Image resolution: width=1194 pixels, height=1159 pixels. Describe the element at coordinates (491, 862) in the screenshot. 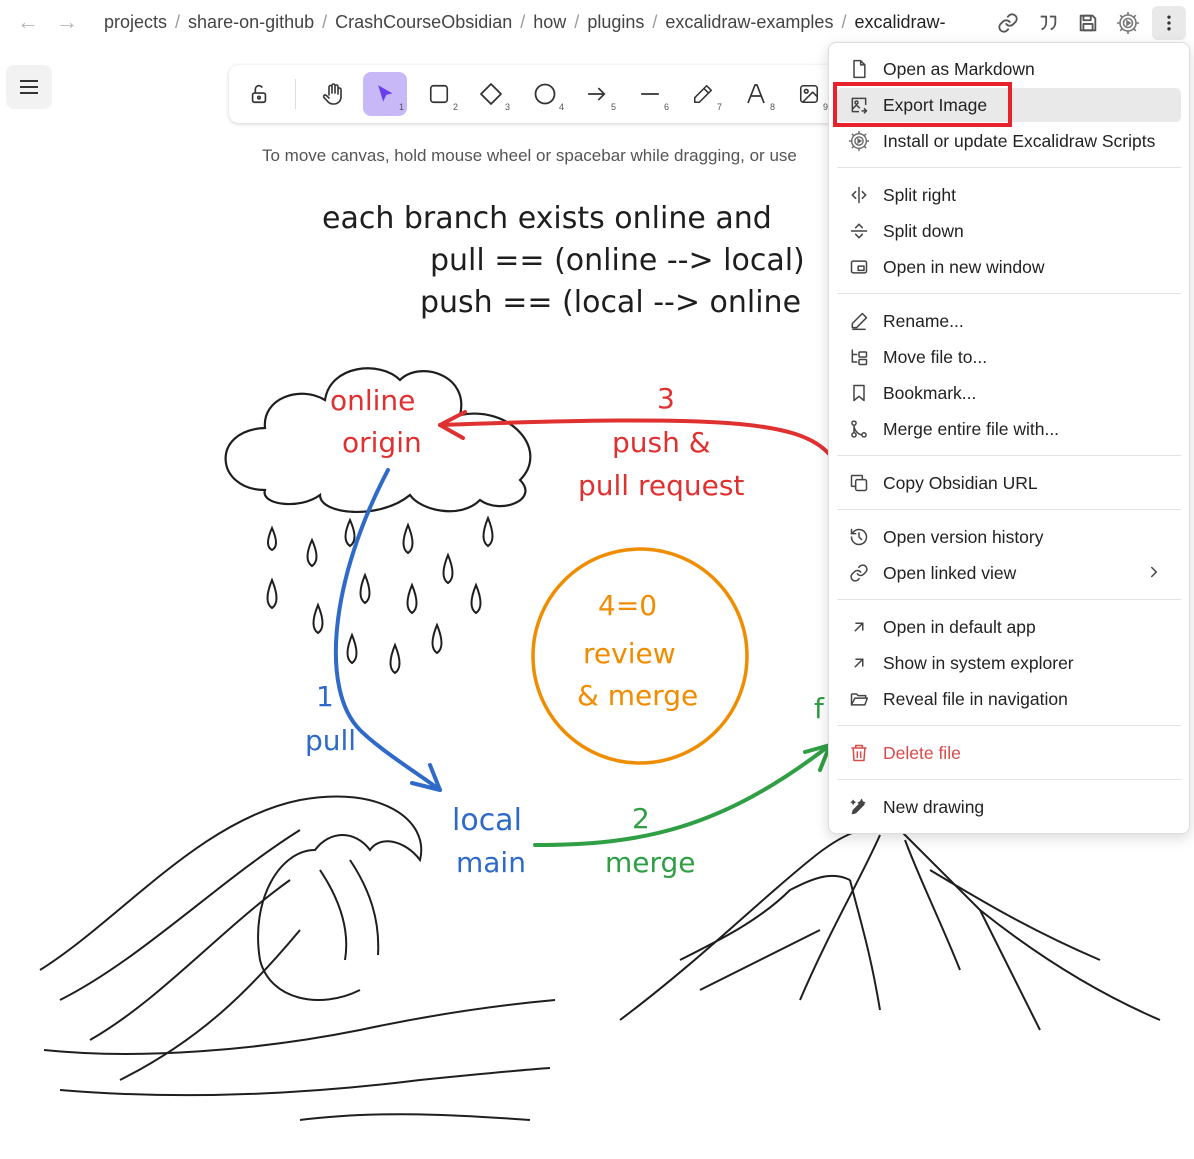

I see `local-label: main` at that location.